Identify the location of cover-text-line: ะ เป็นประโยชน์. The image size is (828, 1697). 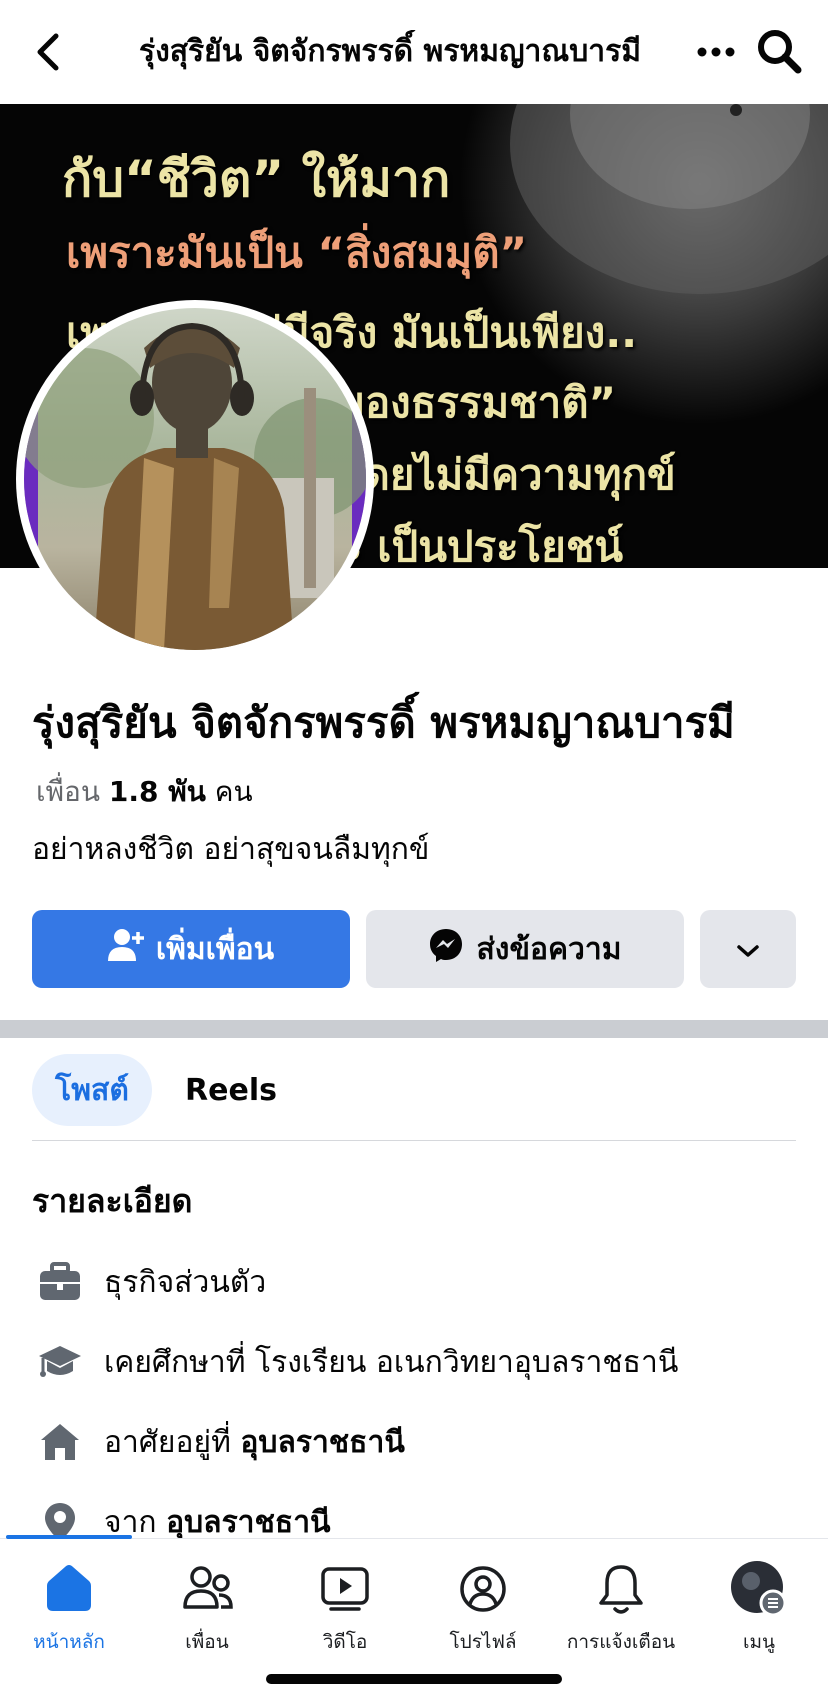
(482, 545).